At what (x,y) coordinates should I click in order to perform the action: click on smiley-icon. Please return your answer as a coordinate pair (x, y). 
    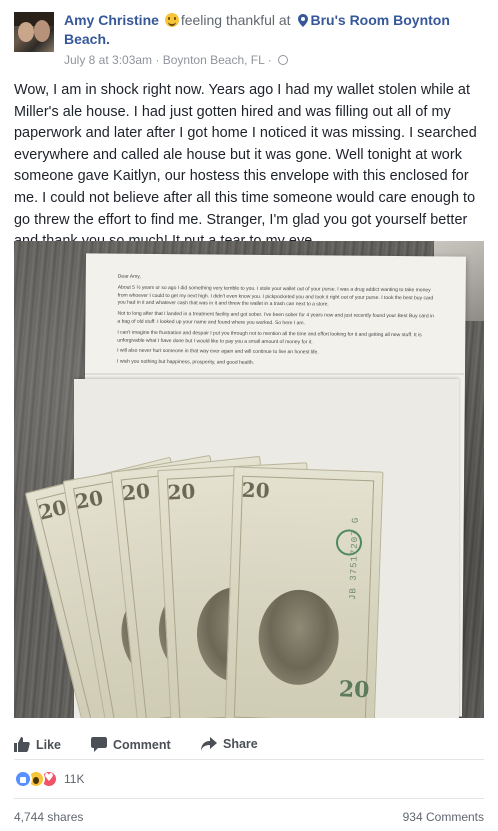
    Looking at the image, I should click on (171, 20).